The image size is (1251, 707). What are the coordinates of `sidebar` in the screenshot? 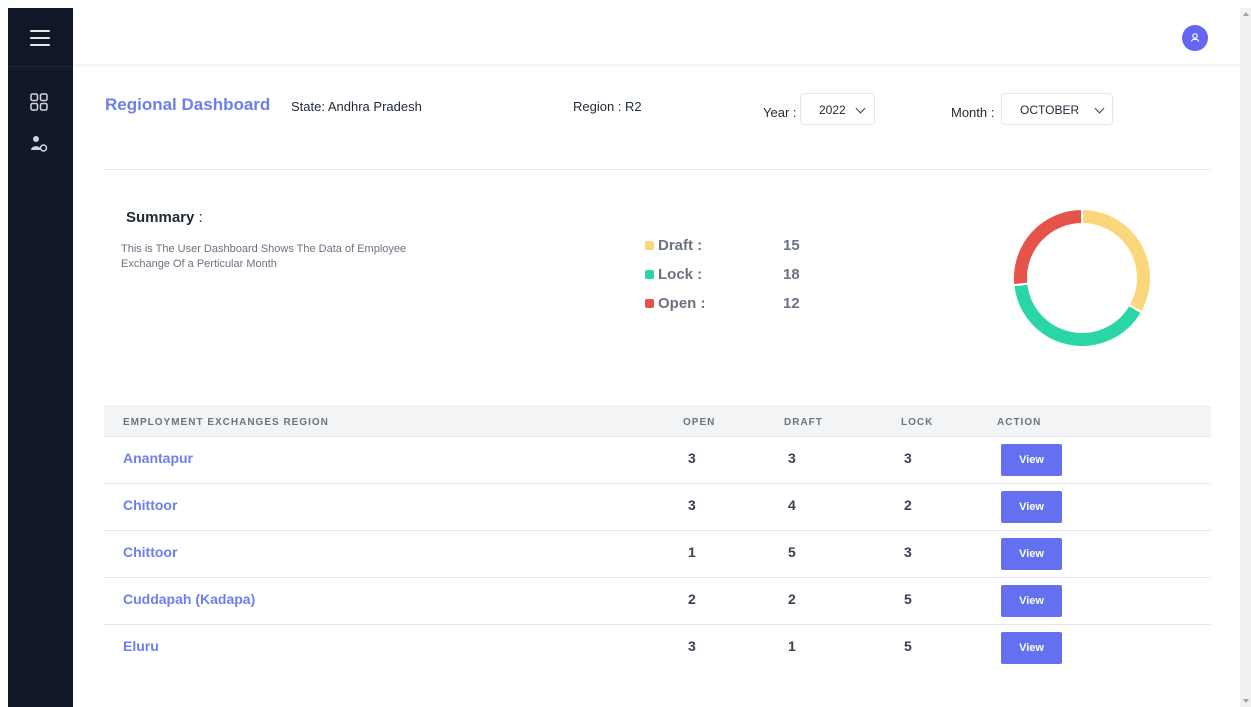 It's located at (40, 357).